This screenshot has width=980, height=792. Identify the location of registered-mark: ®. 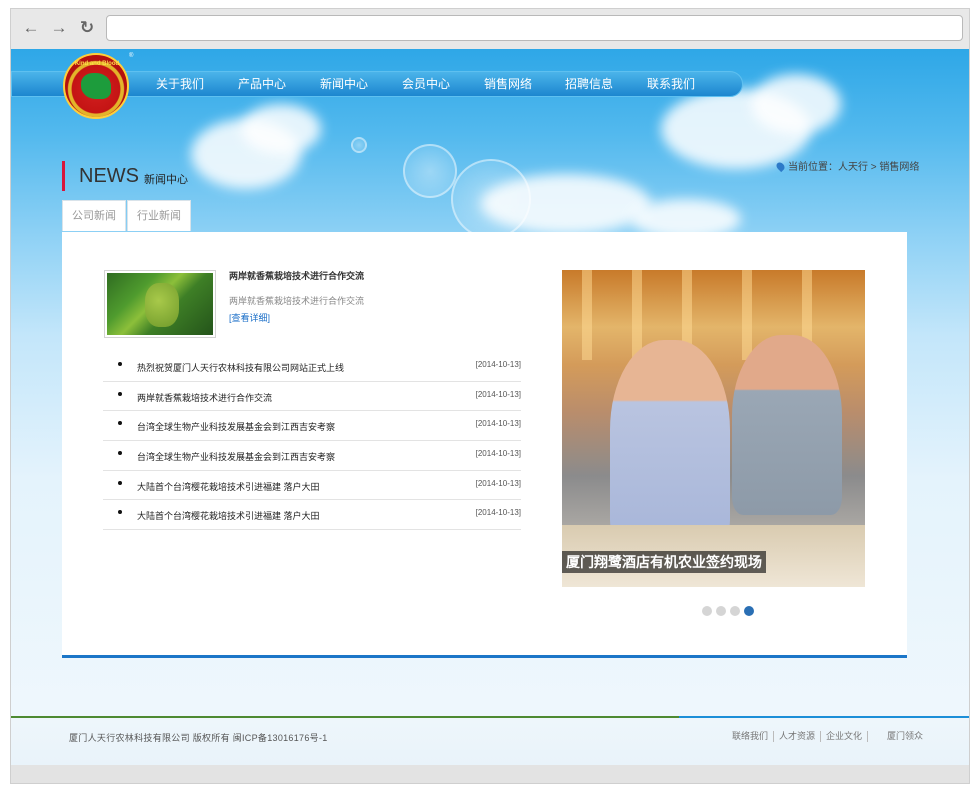
(131, 56).